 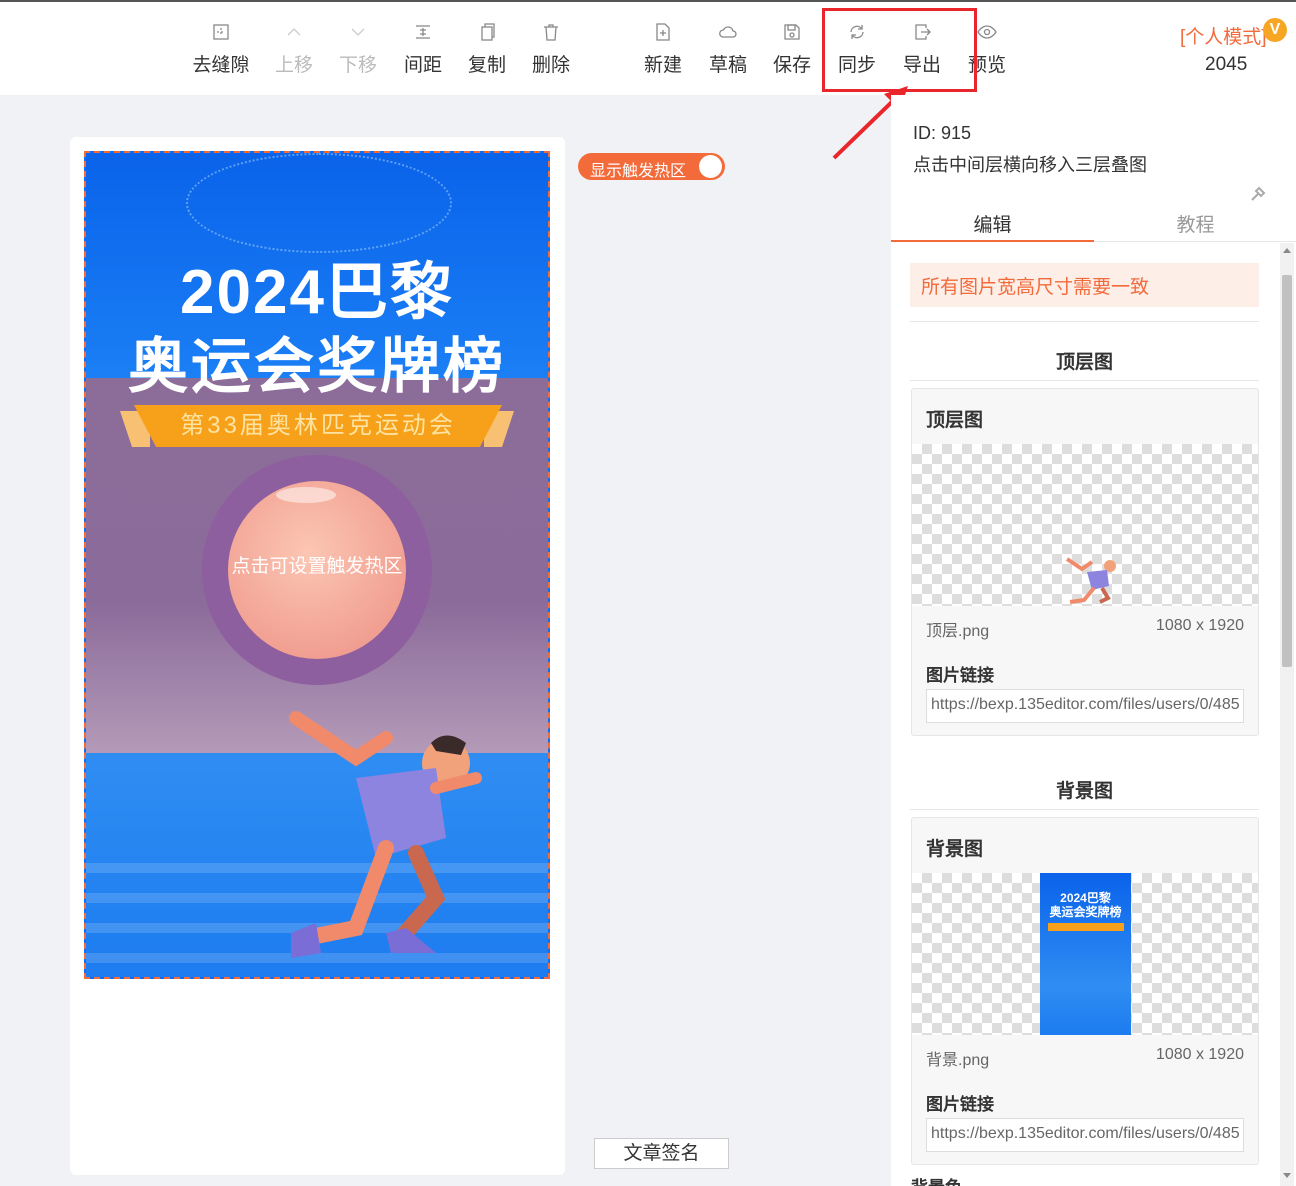 What do you see at coordinates (294, 49) in the screenshot?
I see `move-up-button: 上移` at bounding box center [294, 49].